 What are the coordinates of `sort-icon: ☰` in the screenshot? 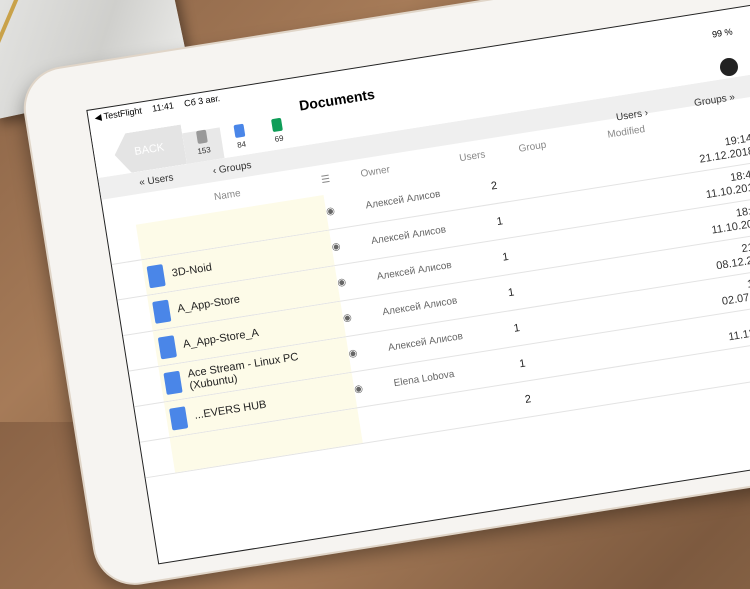 It's located at (340, 176).